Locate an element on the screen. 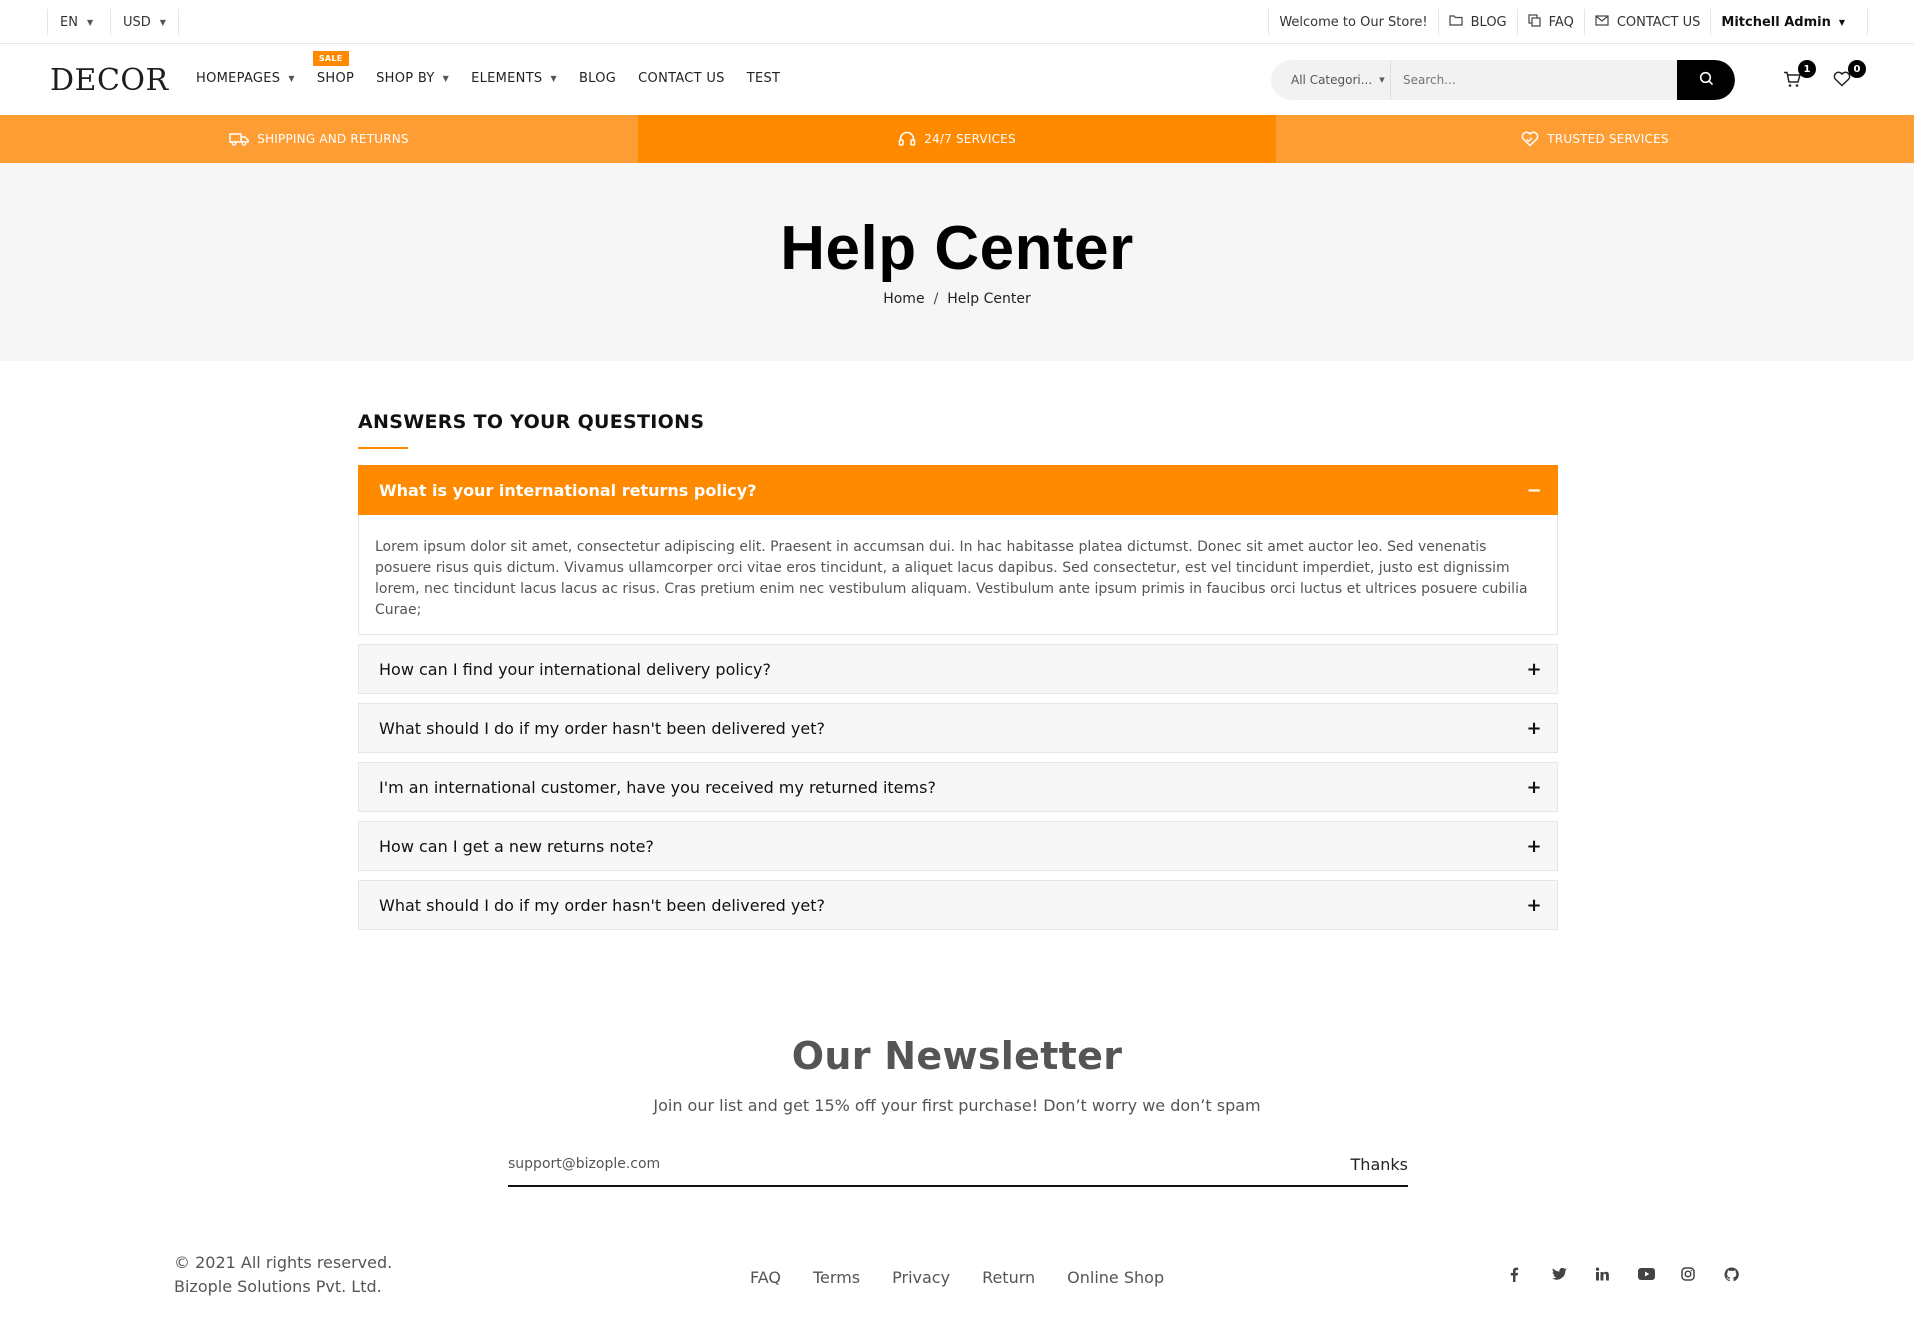 The width and height of the screenshot is (1914, 1323). search-button is located at coordinates (1706, 80).